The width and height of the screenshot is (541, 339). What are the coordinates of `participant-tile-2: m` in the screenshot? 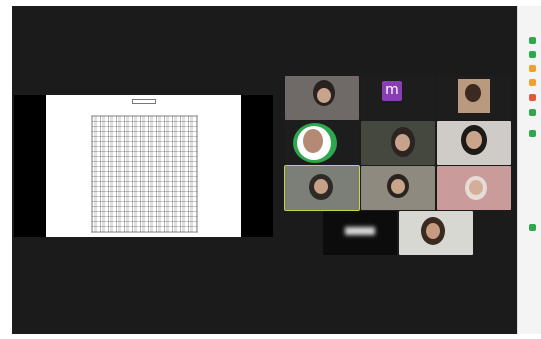 It's located at (398, 98).